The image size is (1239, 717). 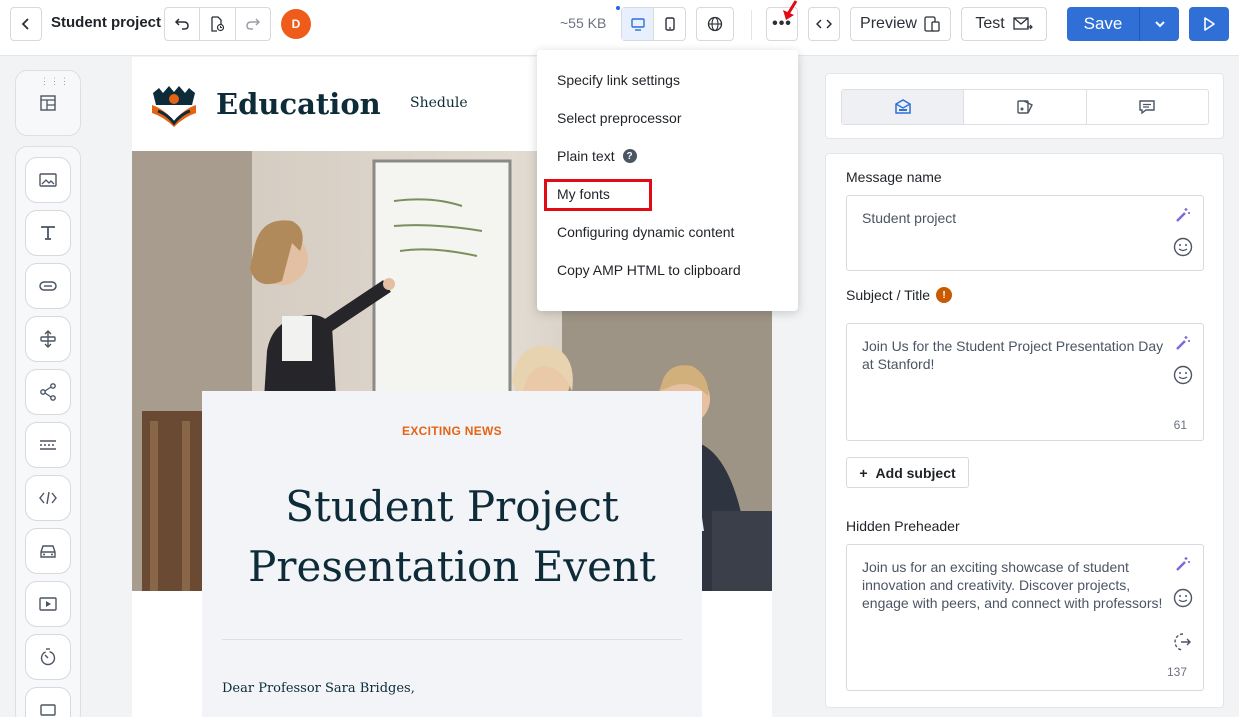 I want to click on notification-dot, so click(x=618, y=8).